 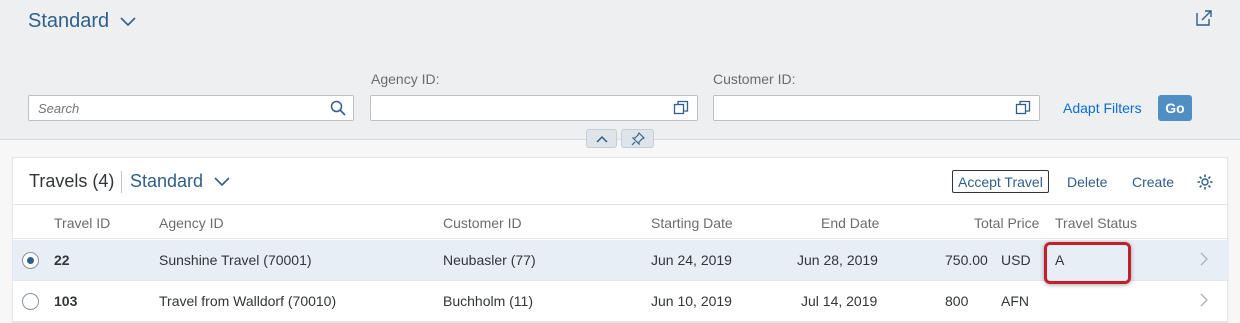 I want to click on settings-icon, so click(x=1205, y=182).